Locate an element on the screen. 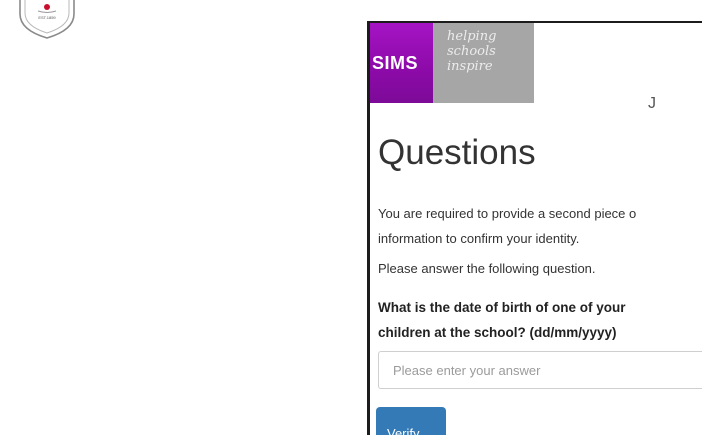 Image resolution: width=702 pixels, height=435 pixels. crest-text: EST.1859 is located at coordinates (47, 17).